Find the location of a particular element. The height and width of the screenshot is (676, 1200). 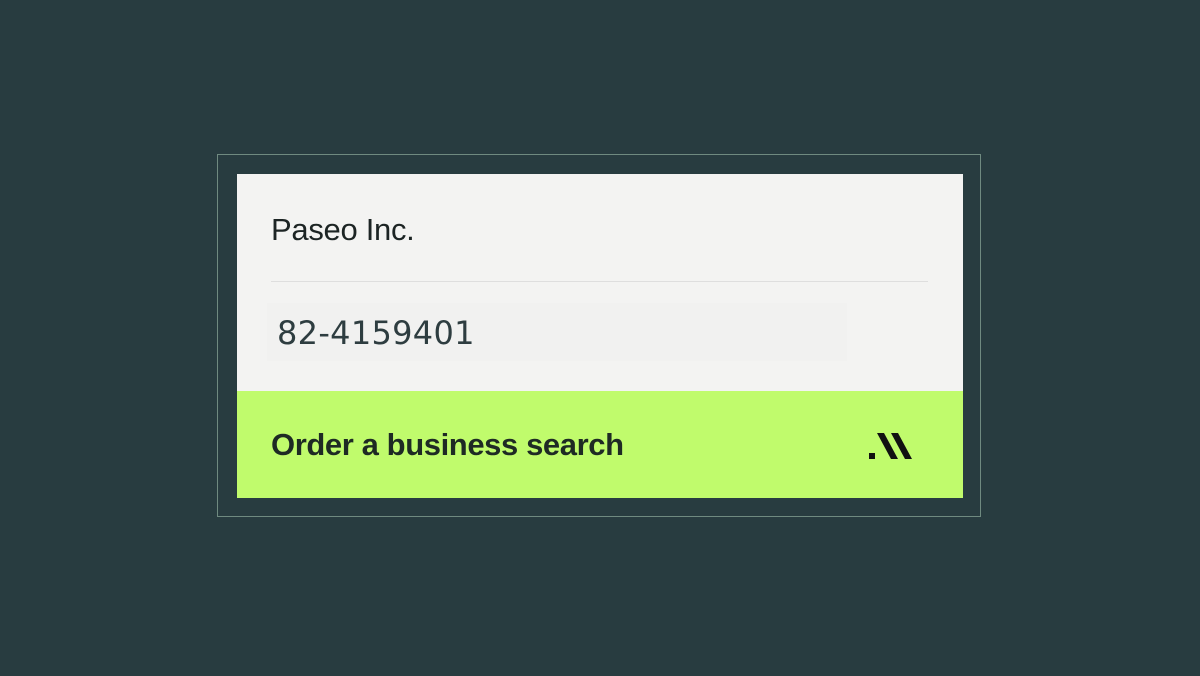

order-button-label: Order a business search is located at coordinates (447, 444).